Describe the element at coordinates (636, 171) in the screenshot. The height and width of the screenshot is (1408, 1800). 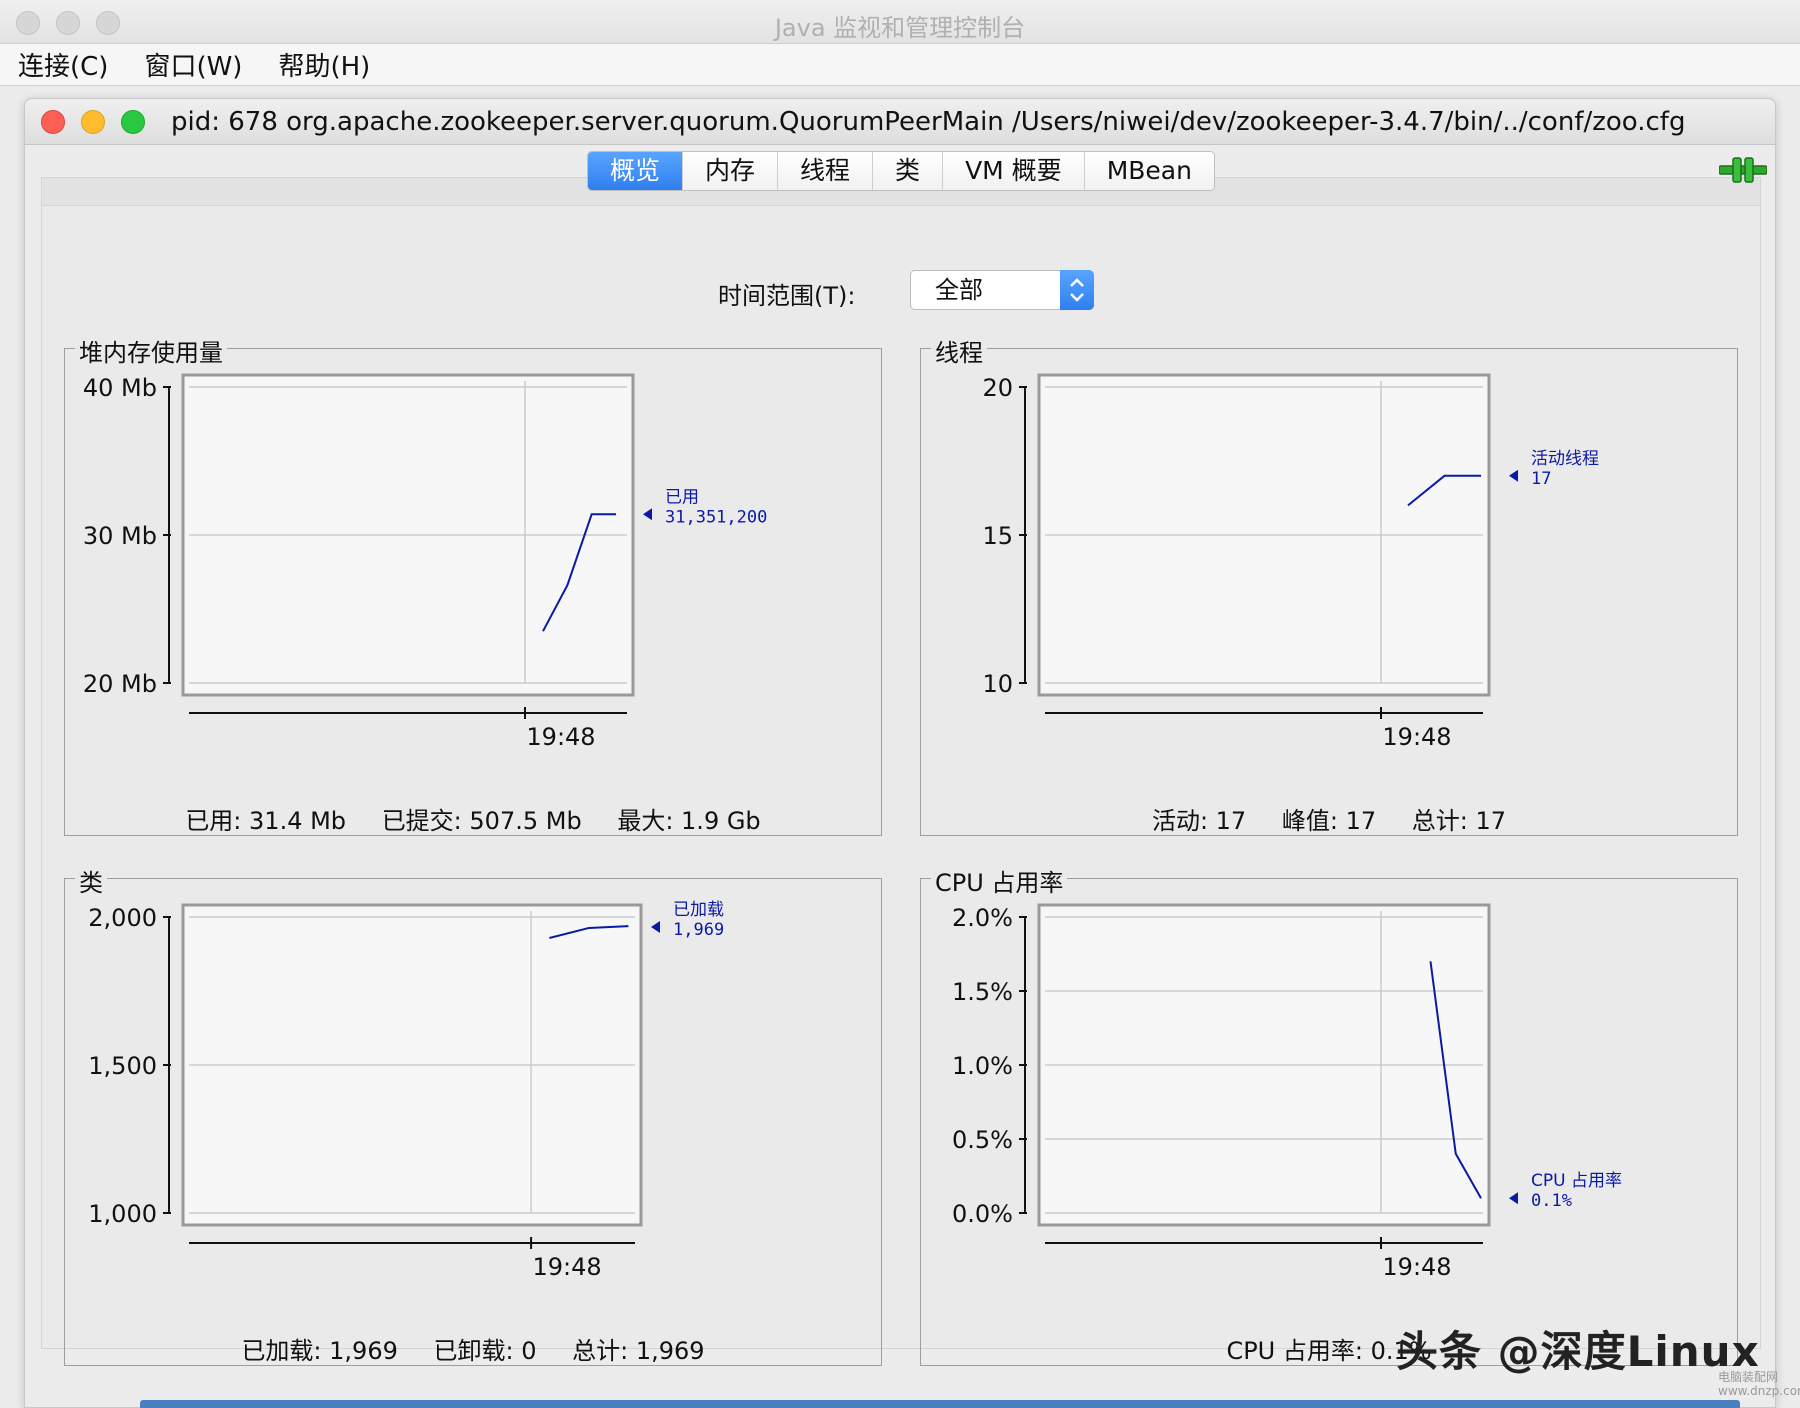
I see `tab-overview: 概览` at that location.